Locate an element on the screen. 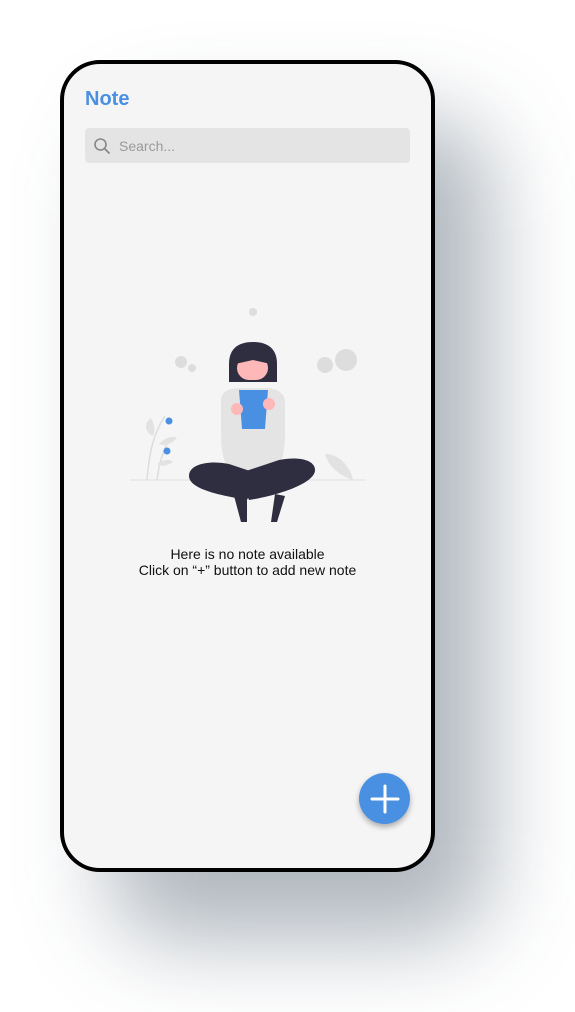 Image resolution: width=575 pixels, height=1012 pixels. plus-icon is located at coordinates (384, 798).